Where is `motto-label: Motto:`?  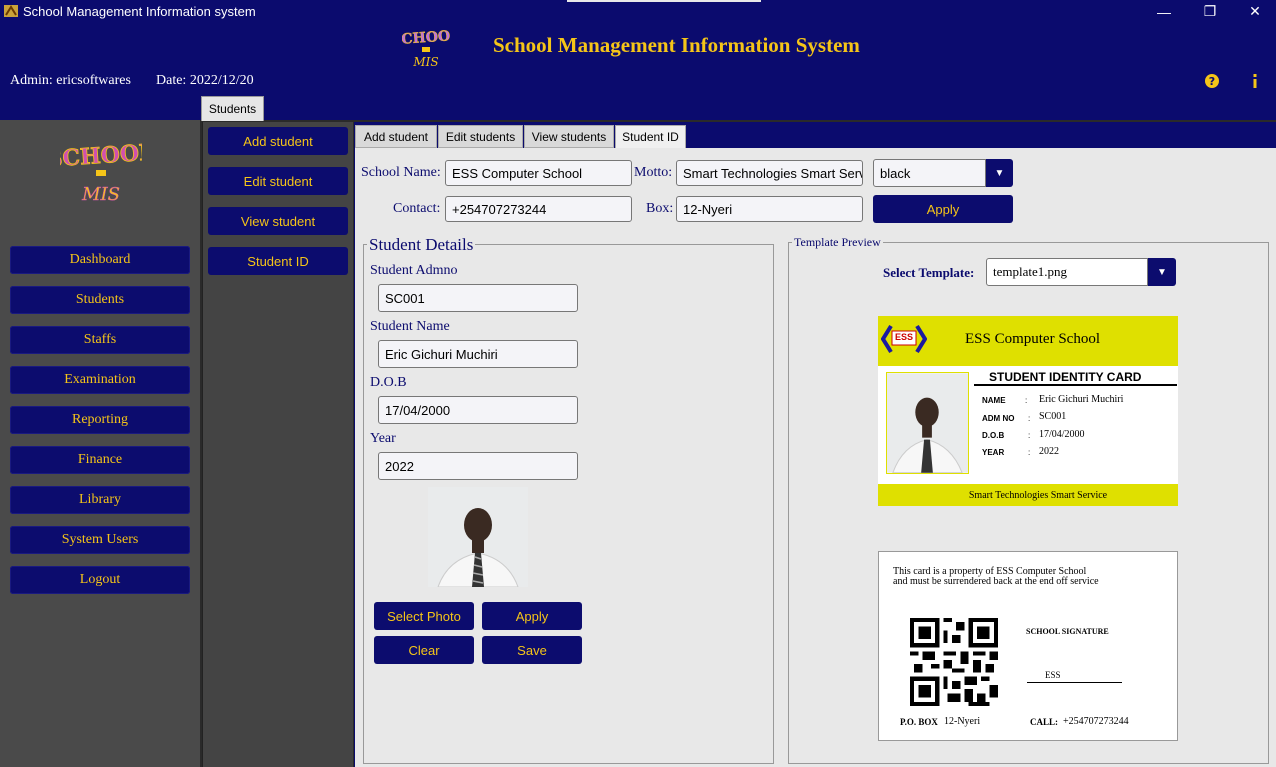 motto-label: Motto: is located at coordinates (653, 172).